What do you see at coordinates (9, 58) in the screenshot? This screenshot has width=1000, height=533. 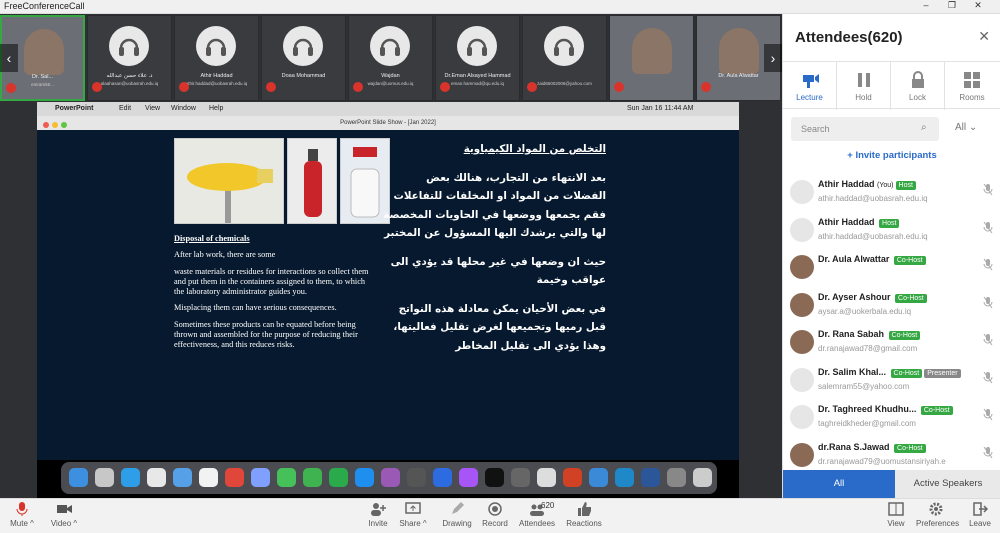 I see `strip-prev-icon: ‹` at bounding box center [9, 58].